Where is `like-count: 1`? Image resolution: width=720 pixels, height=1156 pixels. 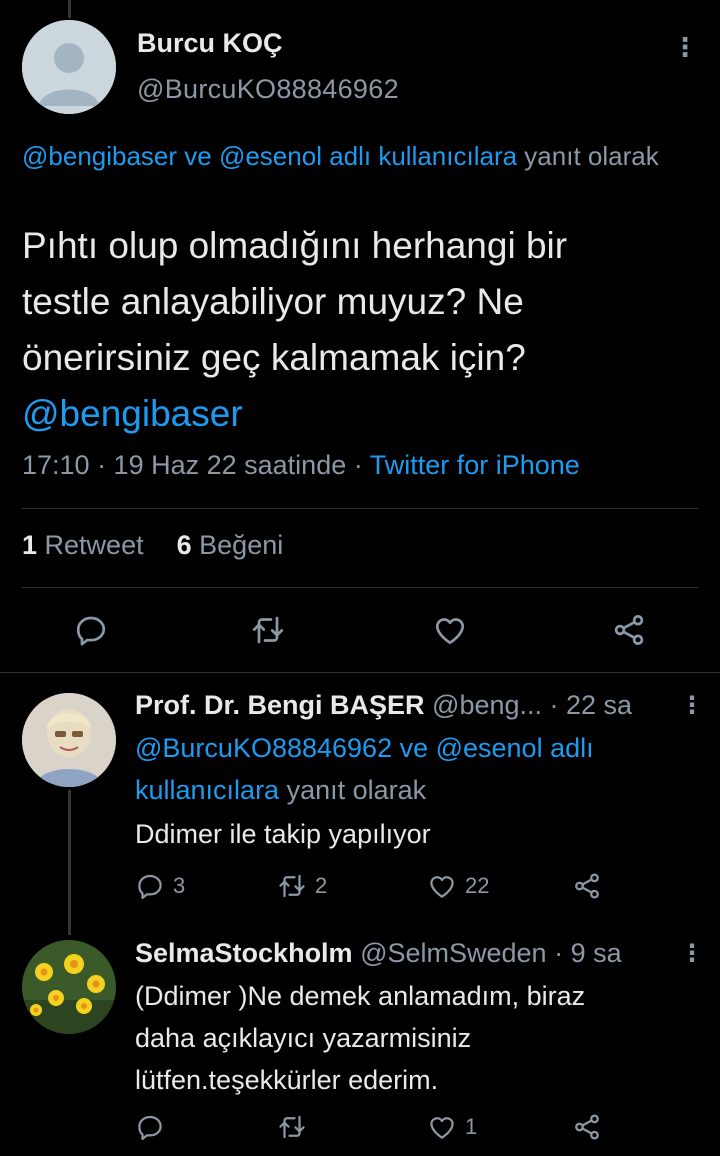 like-count: 1 is located at coordinates (471, 1126).